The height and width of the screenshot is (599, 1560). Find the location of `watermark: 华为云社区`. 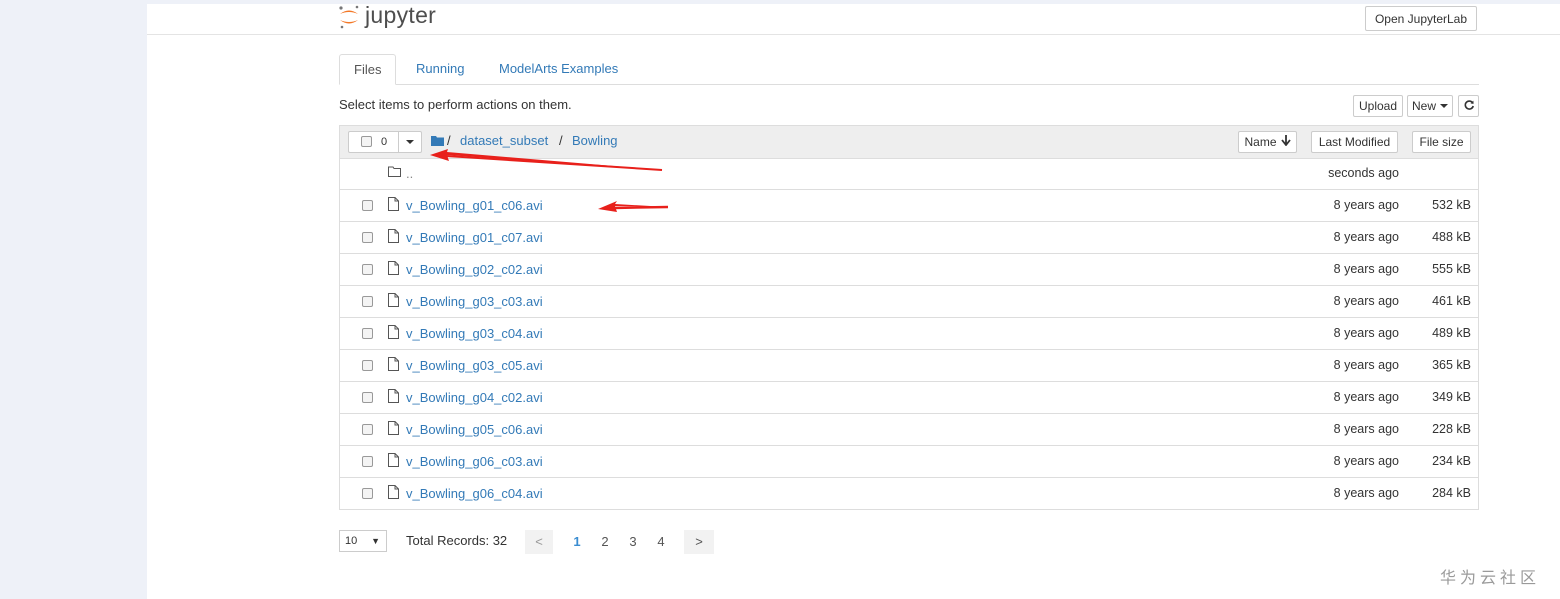

watermark: 华为云社区 is located at coordinates (1490, 578).